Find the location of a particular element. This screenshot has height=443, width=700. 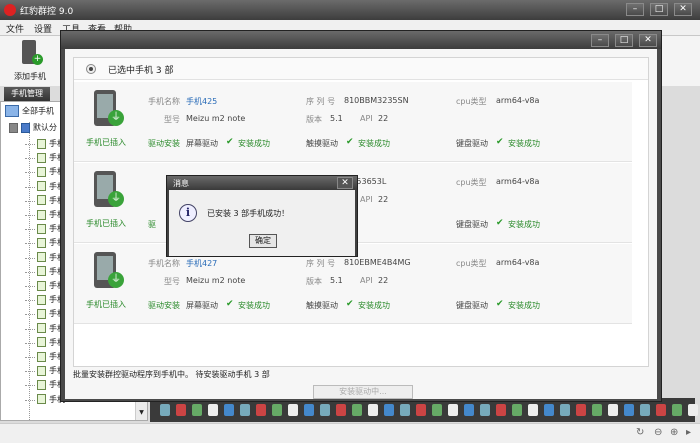

device-name: 手机425 is located at coordinates (201, 101).